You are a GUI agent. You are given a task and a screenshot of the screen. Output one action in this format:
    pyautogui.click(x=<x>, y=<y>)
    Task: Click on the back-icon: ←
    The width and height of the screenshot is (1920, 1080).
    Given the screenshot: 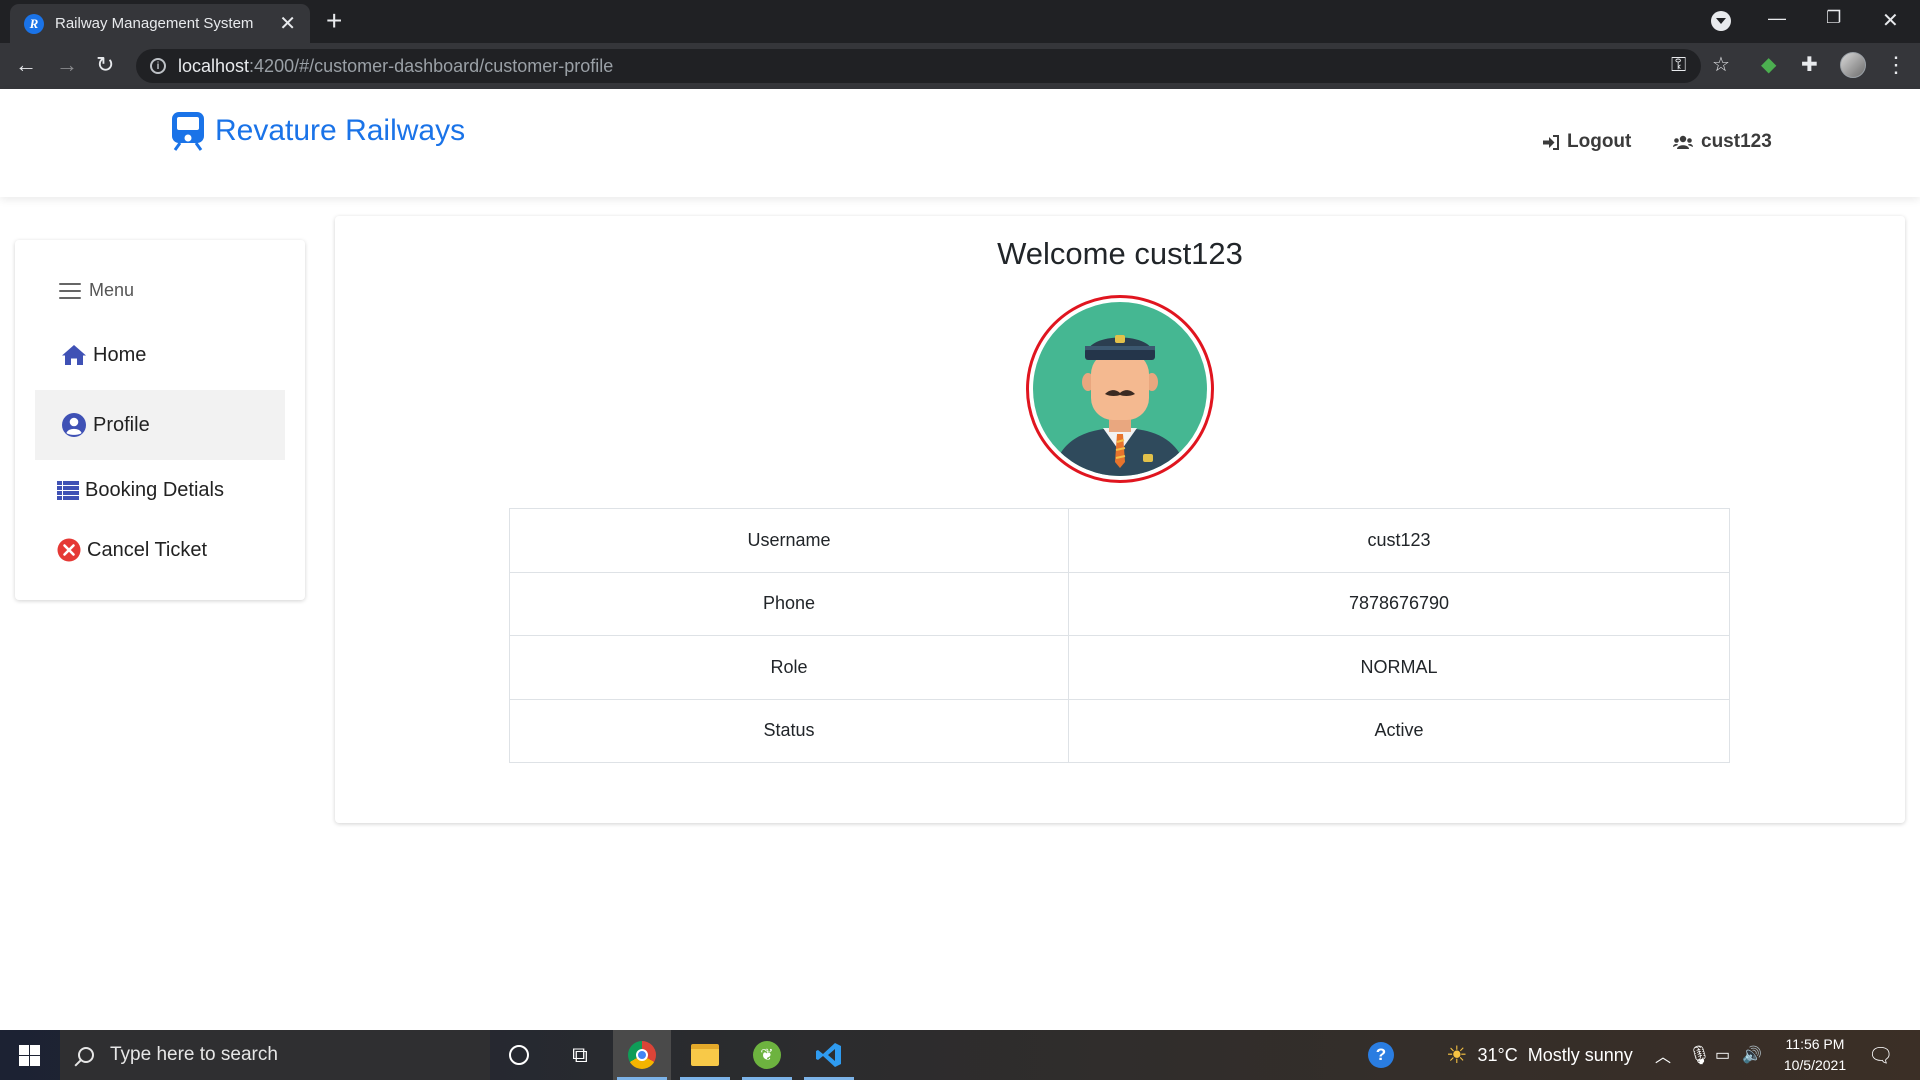 What is the action you would take?
    pyautogui.click(x=26, y=65)
    